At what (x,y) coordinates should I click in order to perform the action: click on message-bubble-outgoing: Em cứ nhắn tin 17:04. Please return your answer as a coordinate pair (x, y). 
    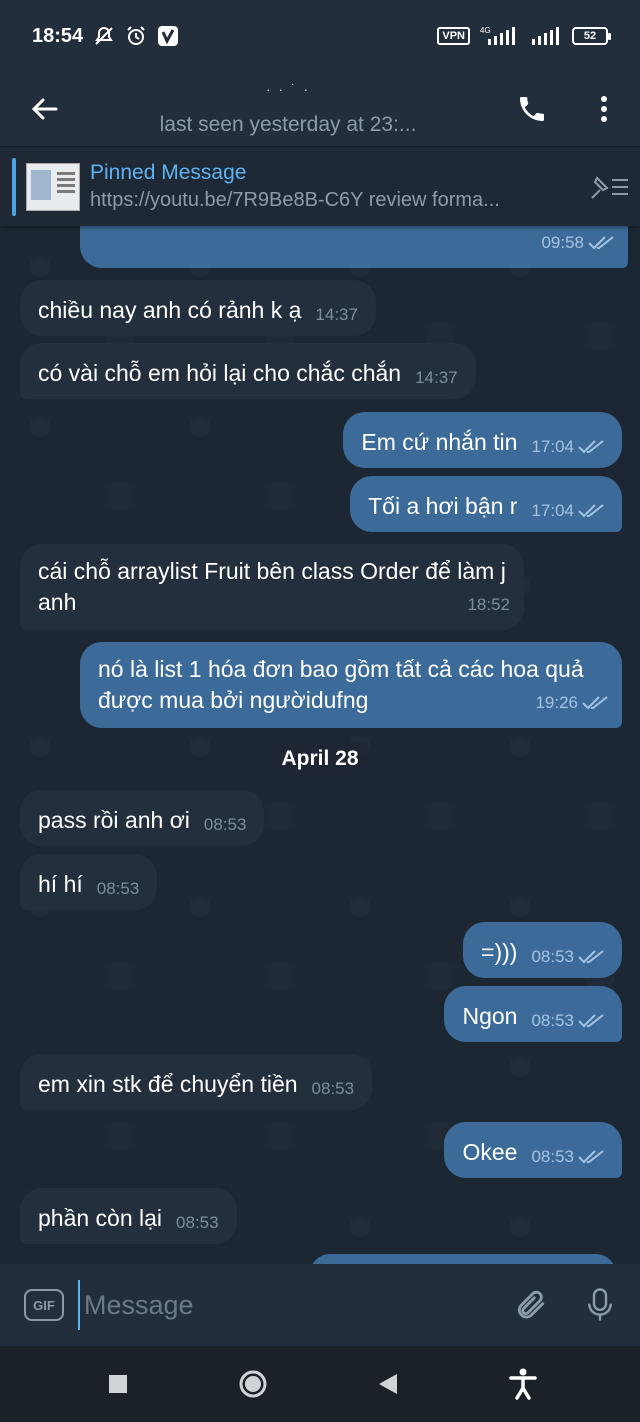
    Looking at the image, I should click on (482, 440).